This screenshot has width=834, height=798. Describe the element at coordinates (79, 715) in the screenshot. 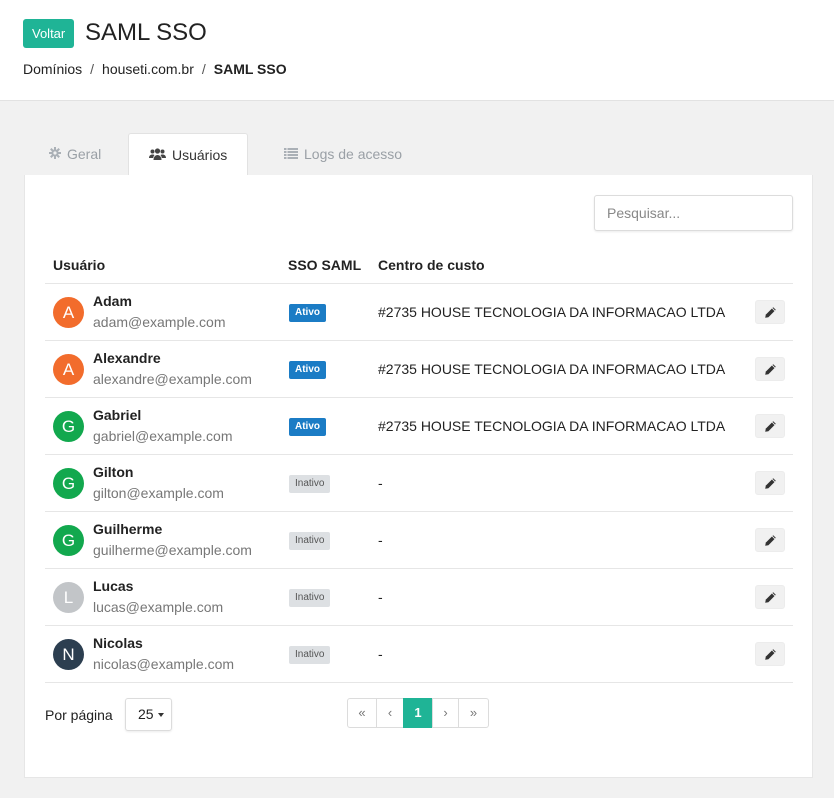

I see `per-page-label: Por página` at that location.